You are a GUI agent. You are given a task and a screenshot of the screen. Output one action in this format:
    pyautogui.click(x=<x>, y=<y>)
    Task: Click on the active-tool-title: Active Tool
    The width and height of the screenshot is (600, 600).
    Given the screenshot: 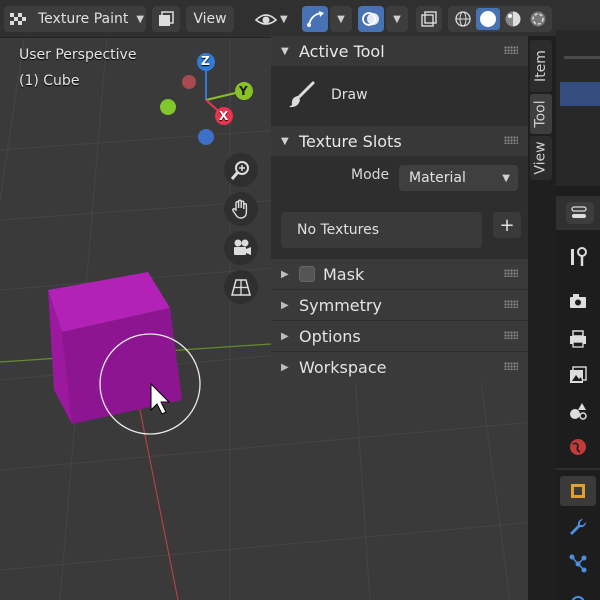 What is the action you would take?
    pyautogui.click(x=342, y=51)
    